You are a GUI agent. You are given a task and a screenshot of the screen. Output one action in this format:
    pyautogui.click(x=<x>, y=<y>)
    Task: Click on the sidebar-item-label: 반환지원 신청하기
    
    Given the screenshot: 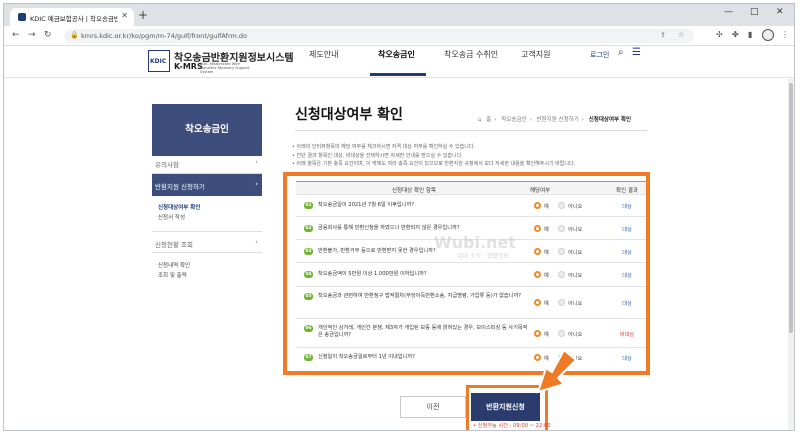 What is the action you would take?
    pyautogui.click(x=180, y=187)
    